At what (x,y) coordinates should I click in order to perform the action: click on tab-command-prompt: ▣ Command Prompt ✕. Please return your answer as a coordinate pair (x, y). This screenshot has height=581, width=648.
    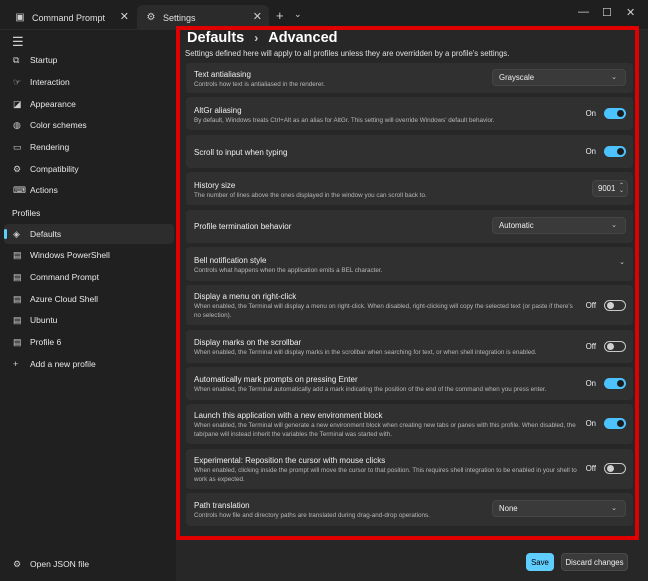
    Looking at the image, I should click on (71, 17).